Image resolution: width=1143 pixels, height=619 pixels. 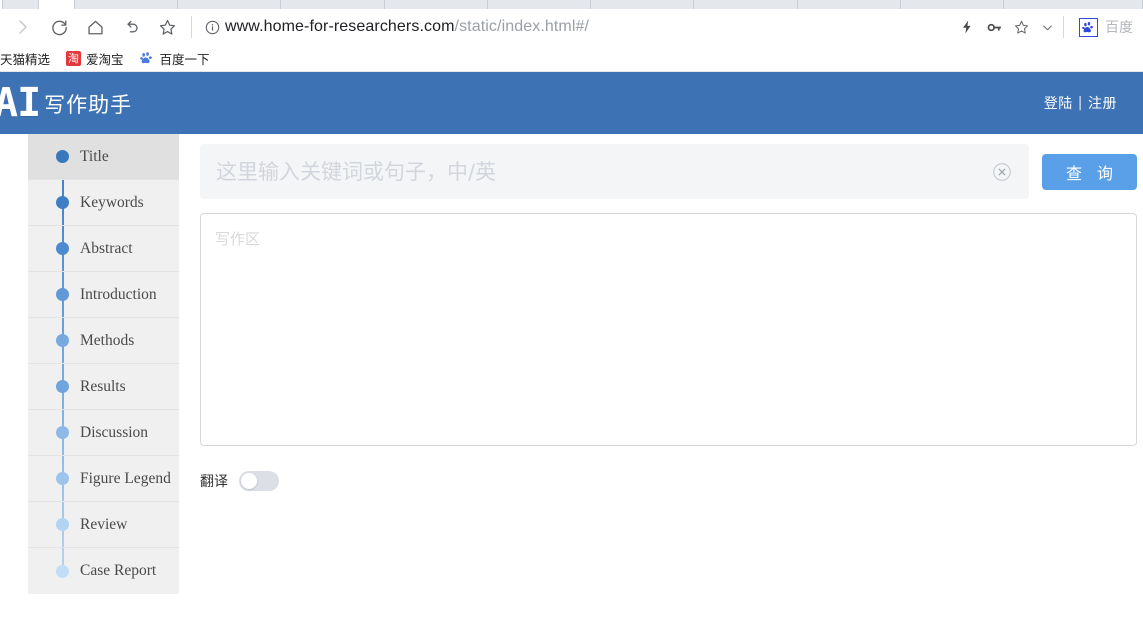 I want to click on sidebar-item-title: Title, so click(x=103, y=157).